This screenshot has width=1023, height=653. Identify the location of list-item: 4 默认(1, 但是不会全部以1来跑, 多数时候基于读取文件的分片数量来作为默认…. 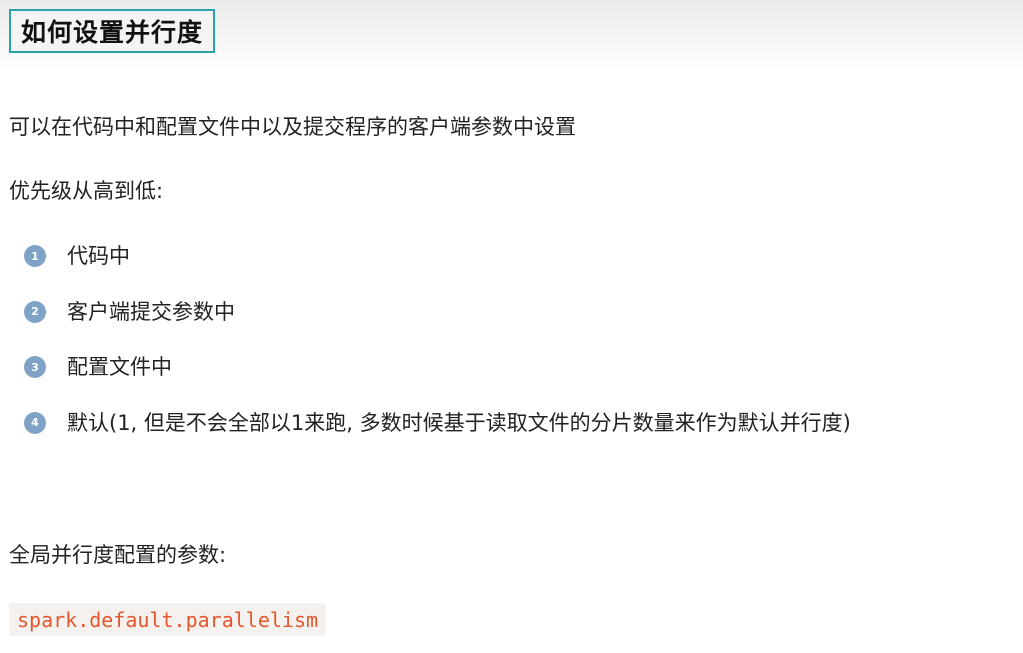
(437, 423).